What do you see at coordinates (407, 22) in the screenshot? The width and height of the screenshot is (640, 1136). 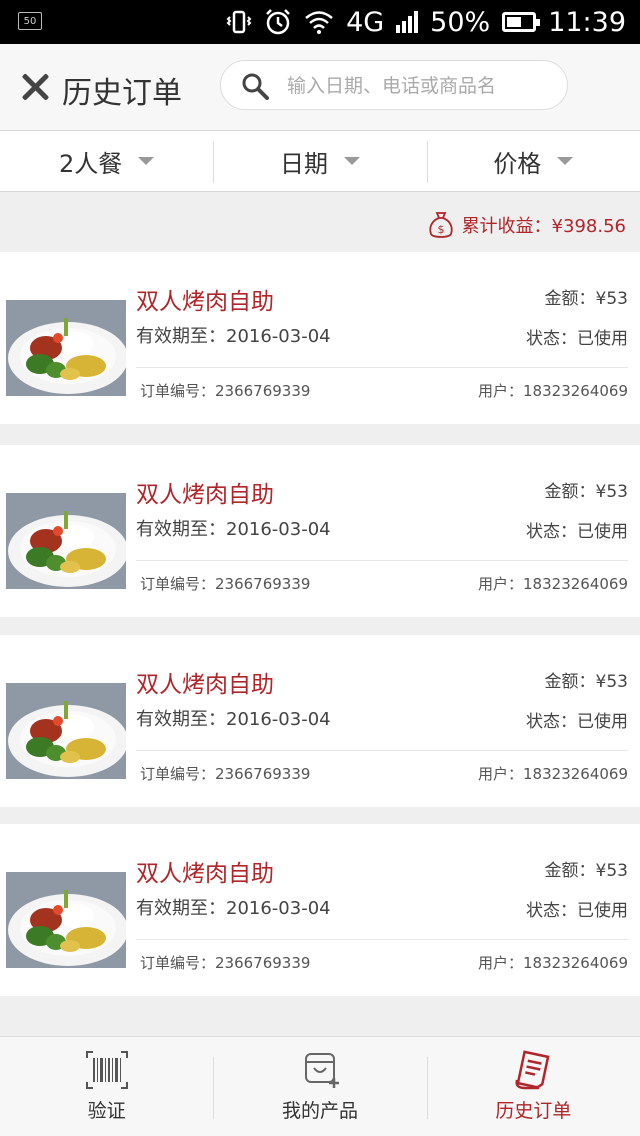 I see `signal-icon` at bounding box center [407, 22].